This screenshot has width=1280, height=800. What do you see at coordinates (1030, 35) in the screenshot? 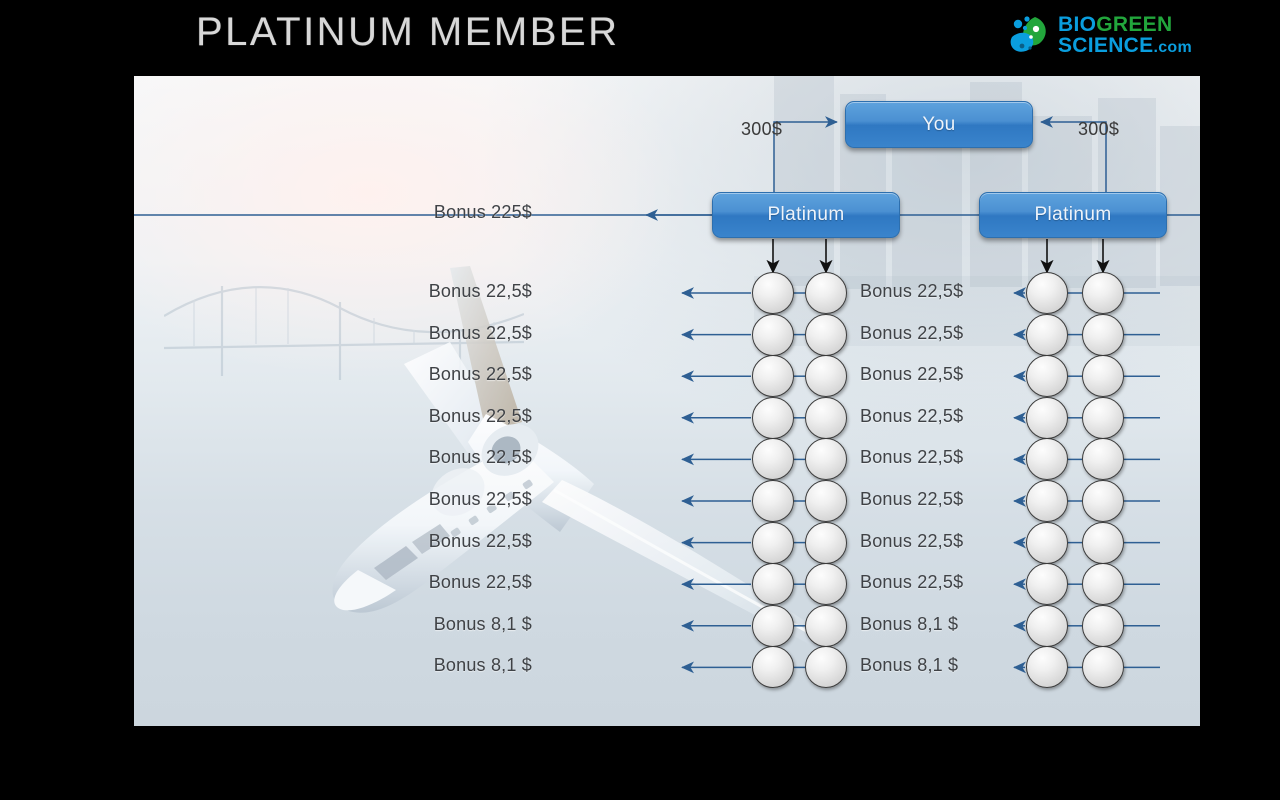
I see `leaf-droplet-icon` at bounding box center [1030, 35].